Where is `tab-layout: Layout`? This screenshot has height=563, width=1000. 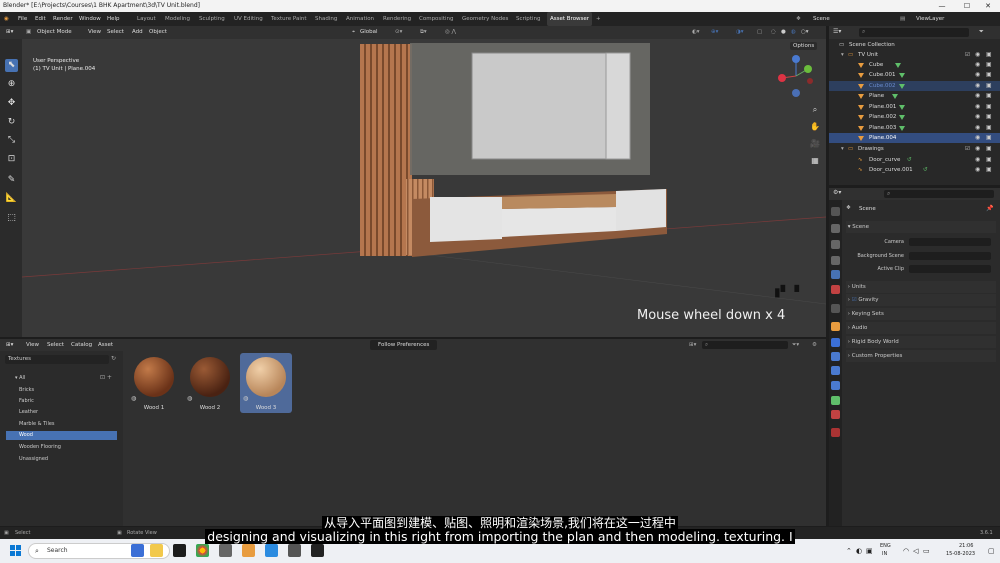 tab-layout: Layout is located at coordinates (146, 19).